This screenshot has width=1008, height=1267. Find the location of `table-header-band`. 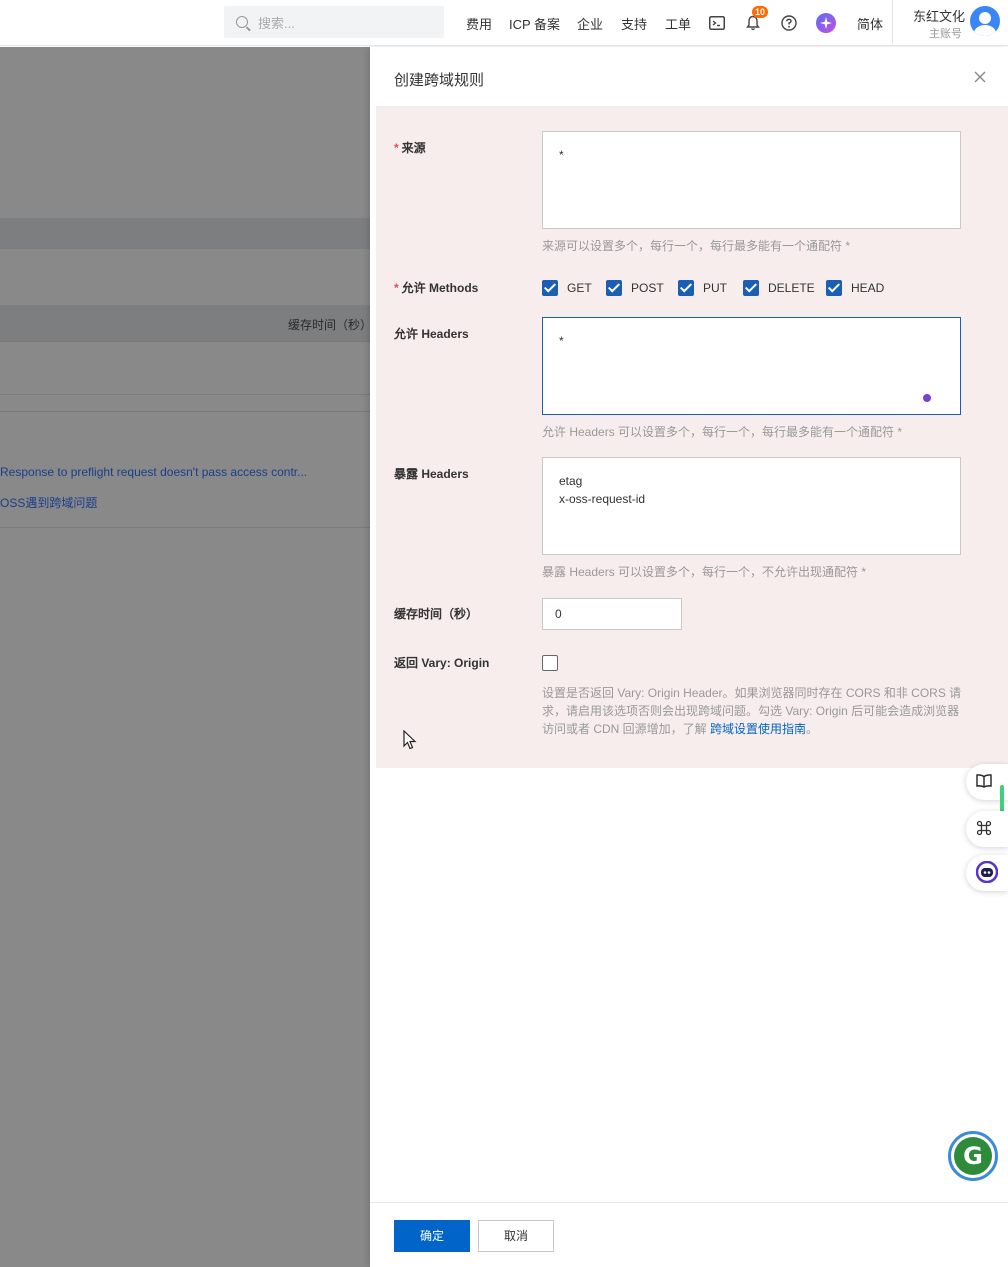

table-header-band is located at coordinates (185, 233).